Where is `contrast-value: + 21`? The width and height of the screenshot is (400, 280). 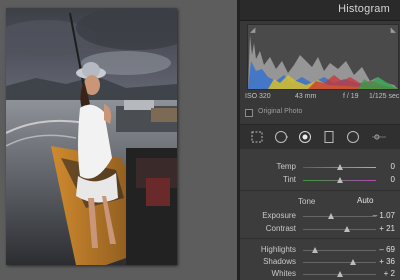 contrast-value: + 21 is located at coordinates (387, 228).